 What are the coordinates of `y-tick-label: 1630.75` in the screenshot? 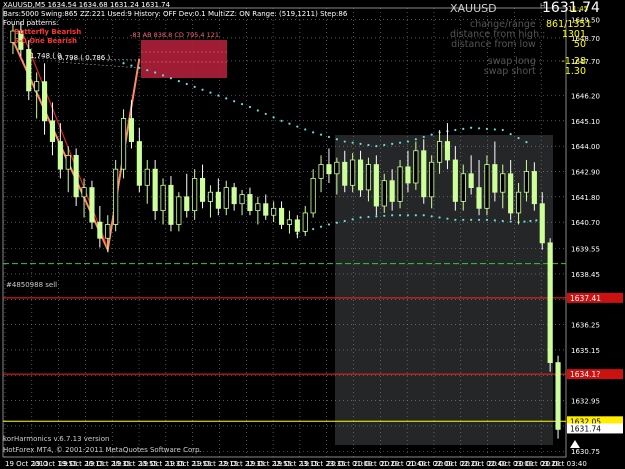 It's located at (585, 452).